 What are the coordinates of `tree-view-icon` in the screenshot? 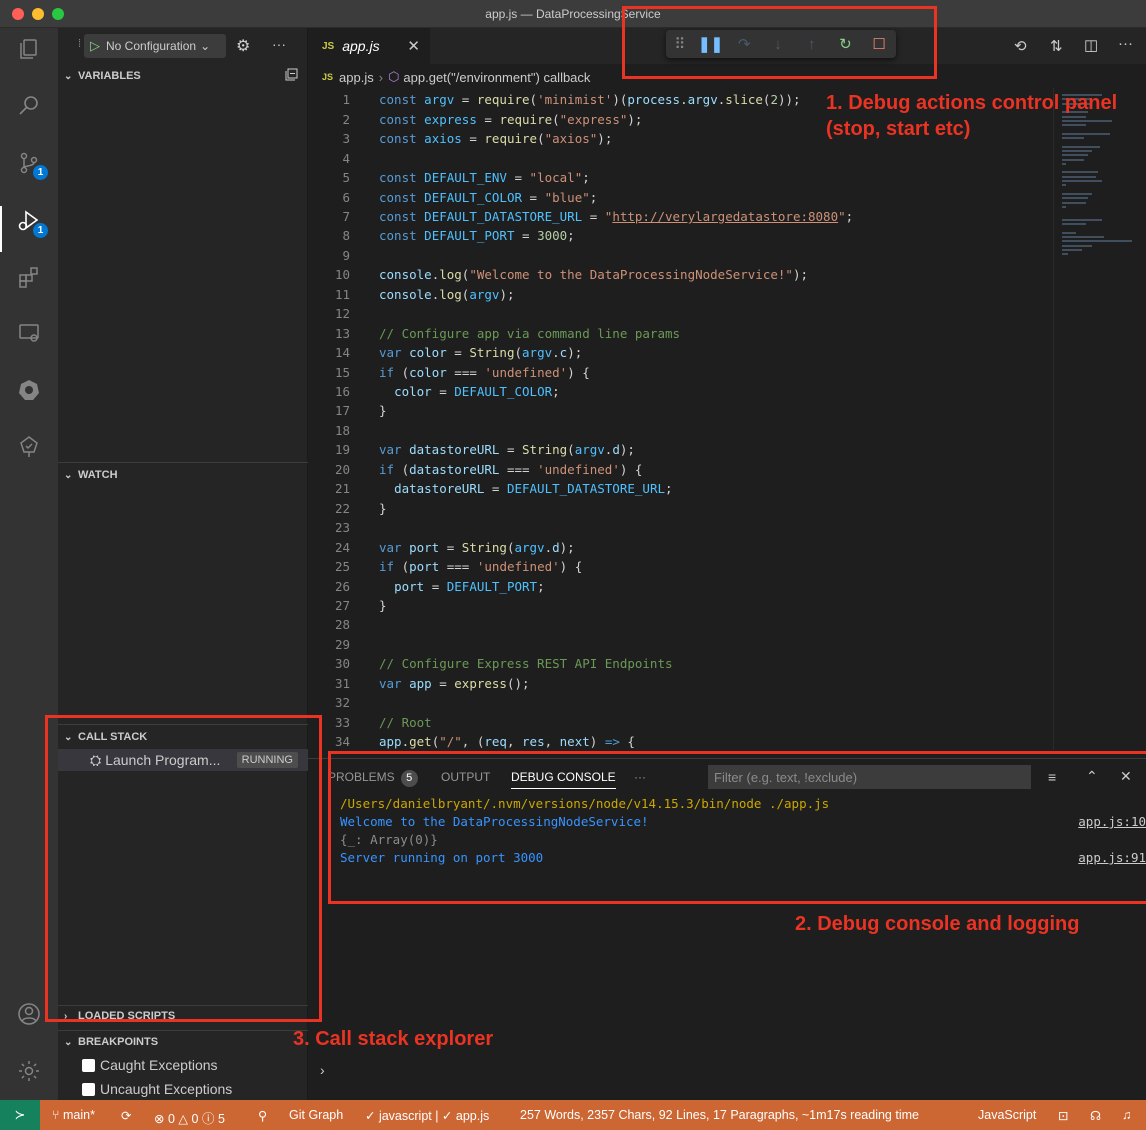 It's located at (29, 447).